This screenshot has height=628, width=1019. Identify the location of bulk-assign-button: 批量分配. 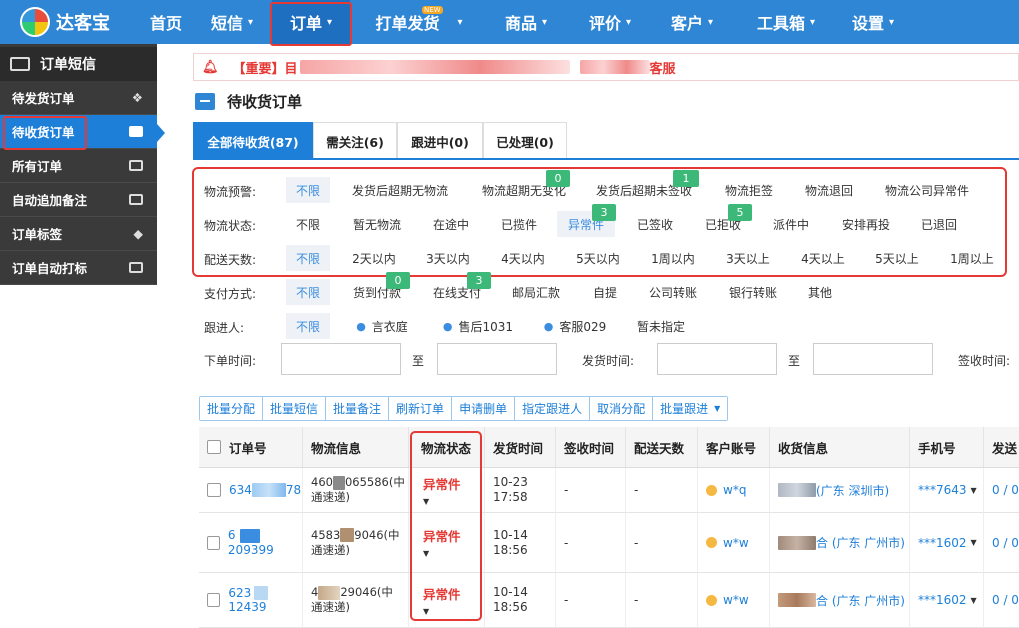
(232, 408).